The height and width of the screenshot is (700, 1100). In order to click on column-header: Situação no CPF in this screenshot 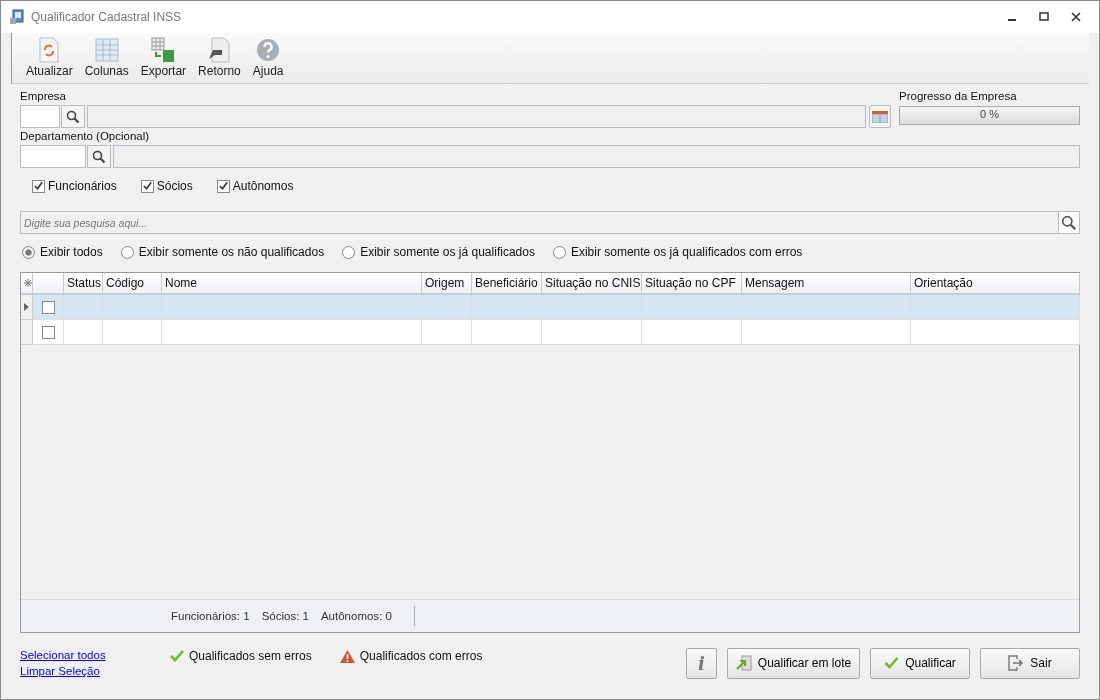, I will do `click(692, 284)`.